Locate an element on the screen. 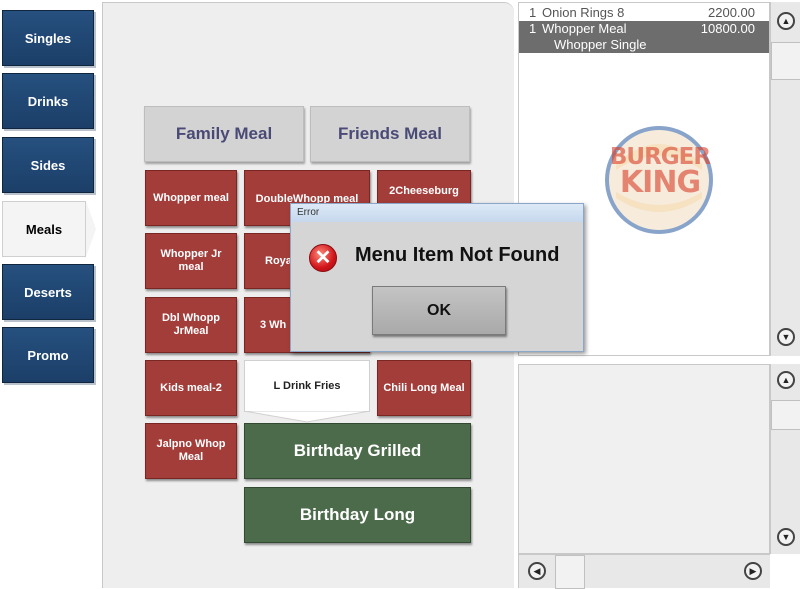 The image size is (800, 589). category-meals-button: Meals is located at coordinates (44, 229).